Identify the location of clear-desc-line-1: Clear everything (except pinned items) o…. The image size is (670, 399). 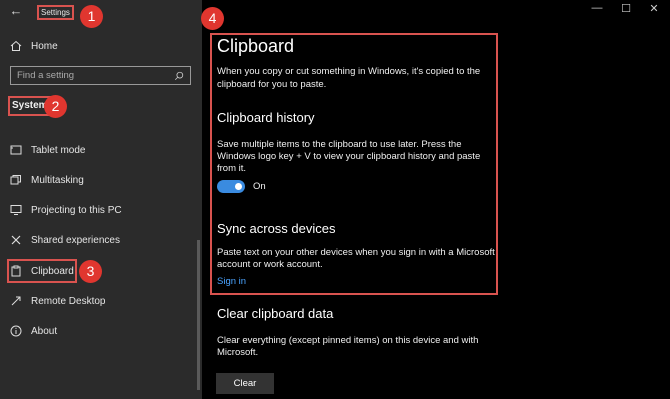
(348, 340).